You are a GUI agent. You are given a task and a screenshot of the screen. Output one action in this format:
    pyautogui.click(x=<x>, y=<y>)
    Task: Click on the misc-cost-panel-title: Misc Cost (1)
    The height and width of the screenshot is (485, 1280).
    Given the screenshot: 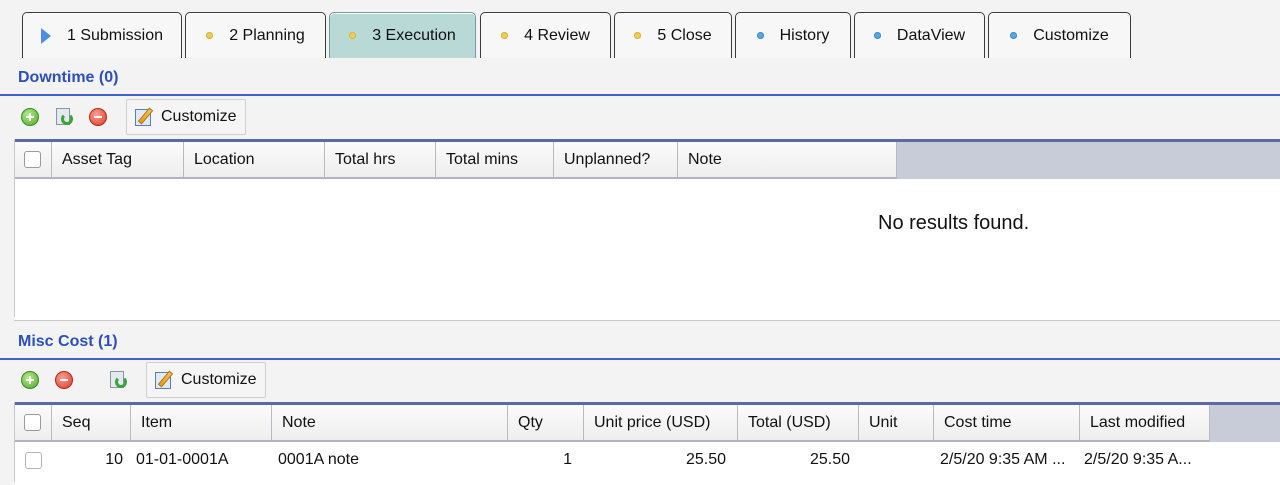 What is the action you would take?
    pyautogui.click(x=640, y=343)
    